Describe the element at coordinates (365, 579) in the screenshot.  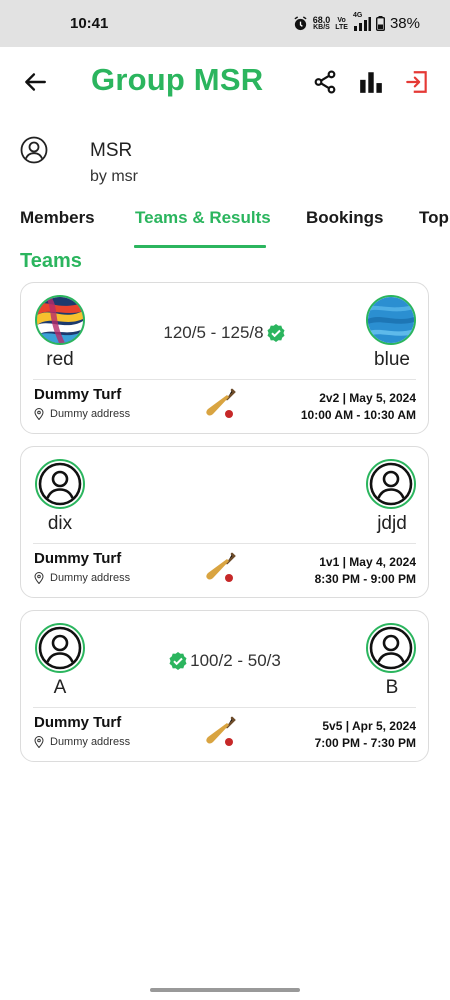
I see `time-range: 8:30 PM - 9:00 PM` at that location.